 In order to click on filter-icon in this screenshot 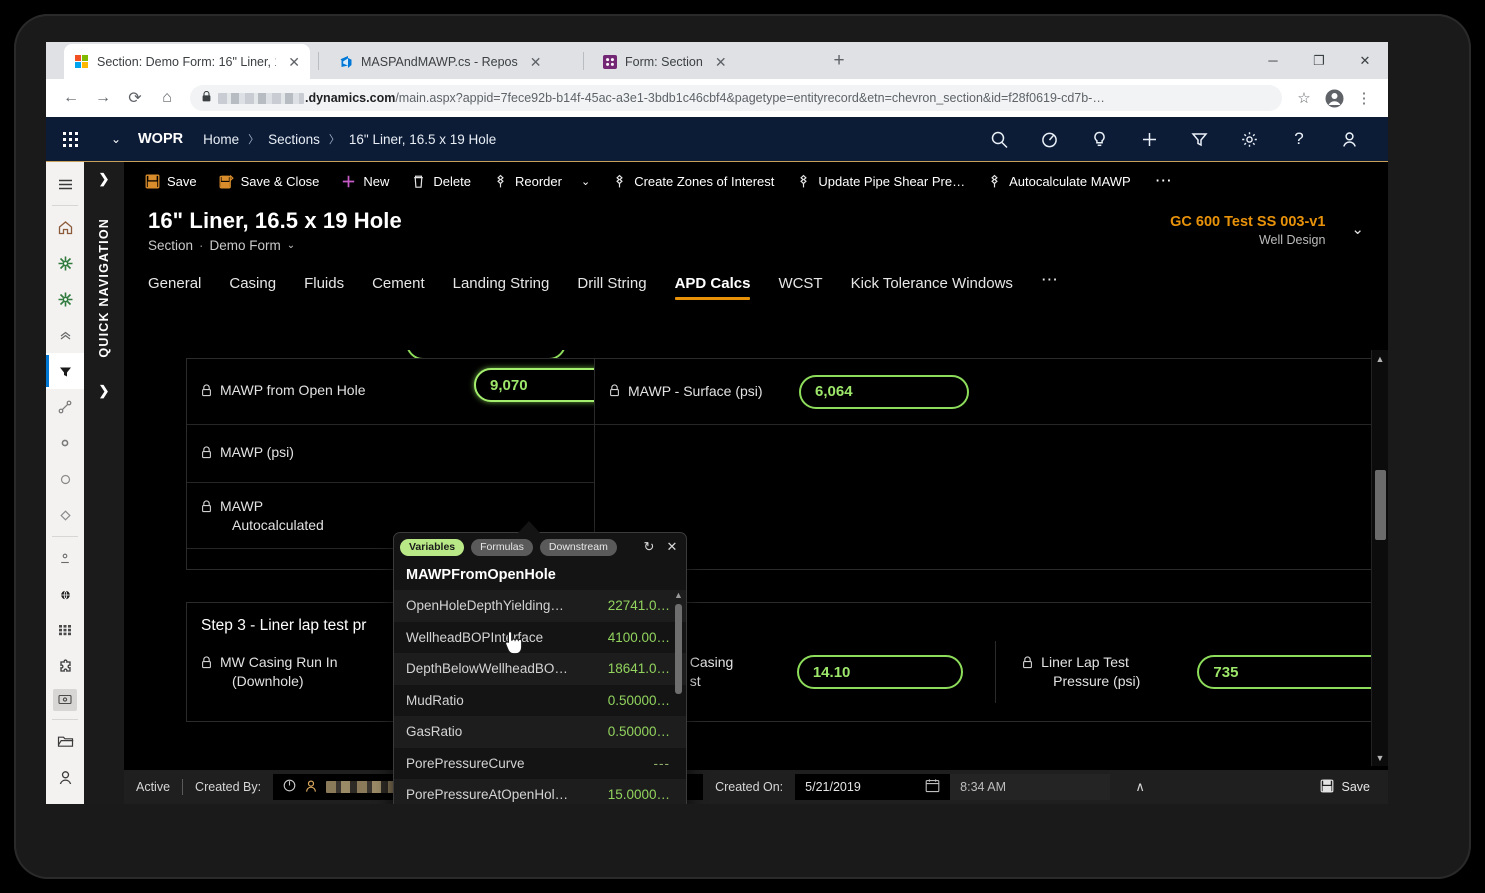, I will do `click(1199, 139)`.